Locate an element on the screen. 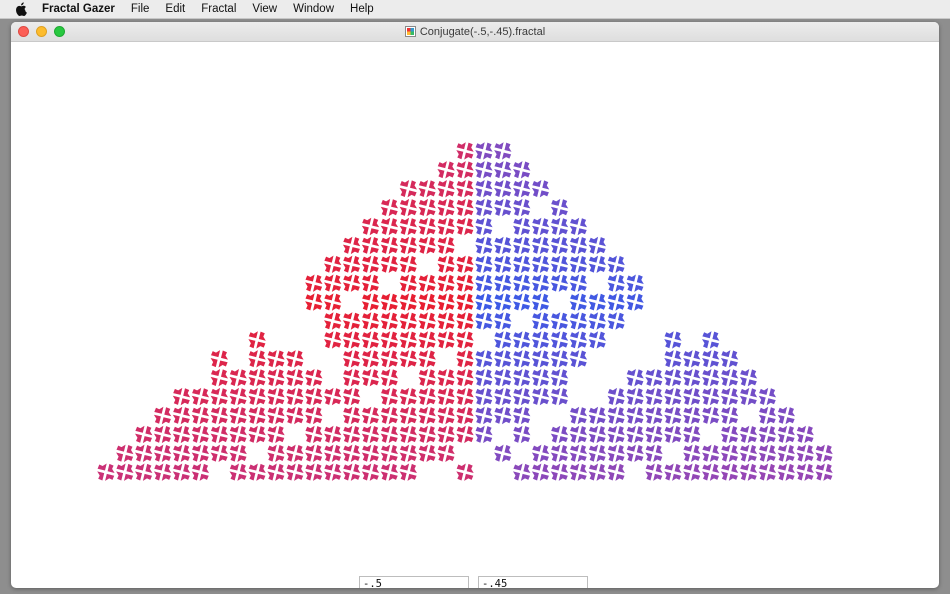  window-controls is located at coordinates (41, 31).